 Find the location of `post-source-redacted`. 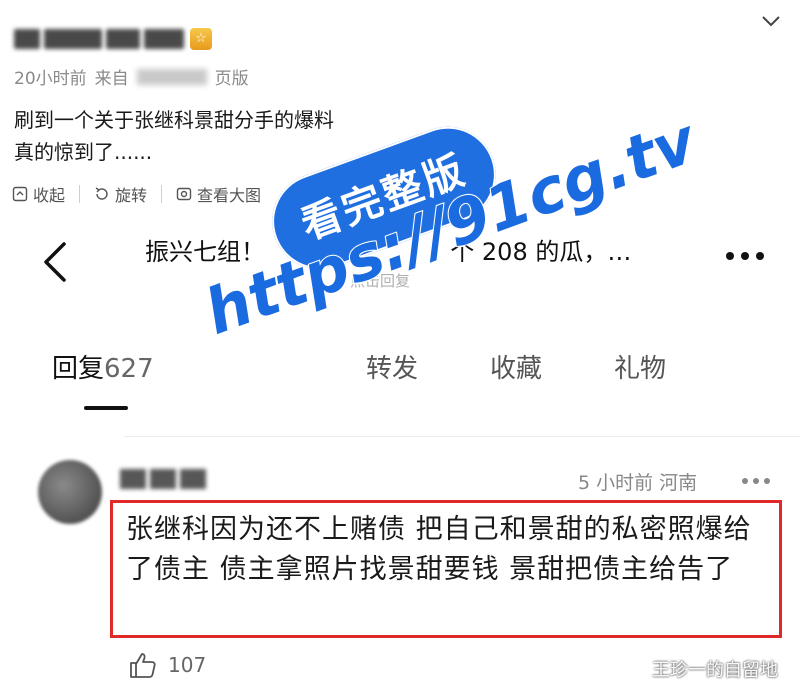

post-source-redacted is located at coordinates (171, 76).